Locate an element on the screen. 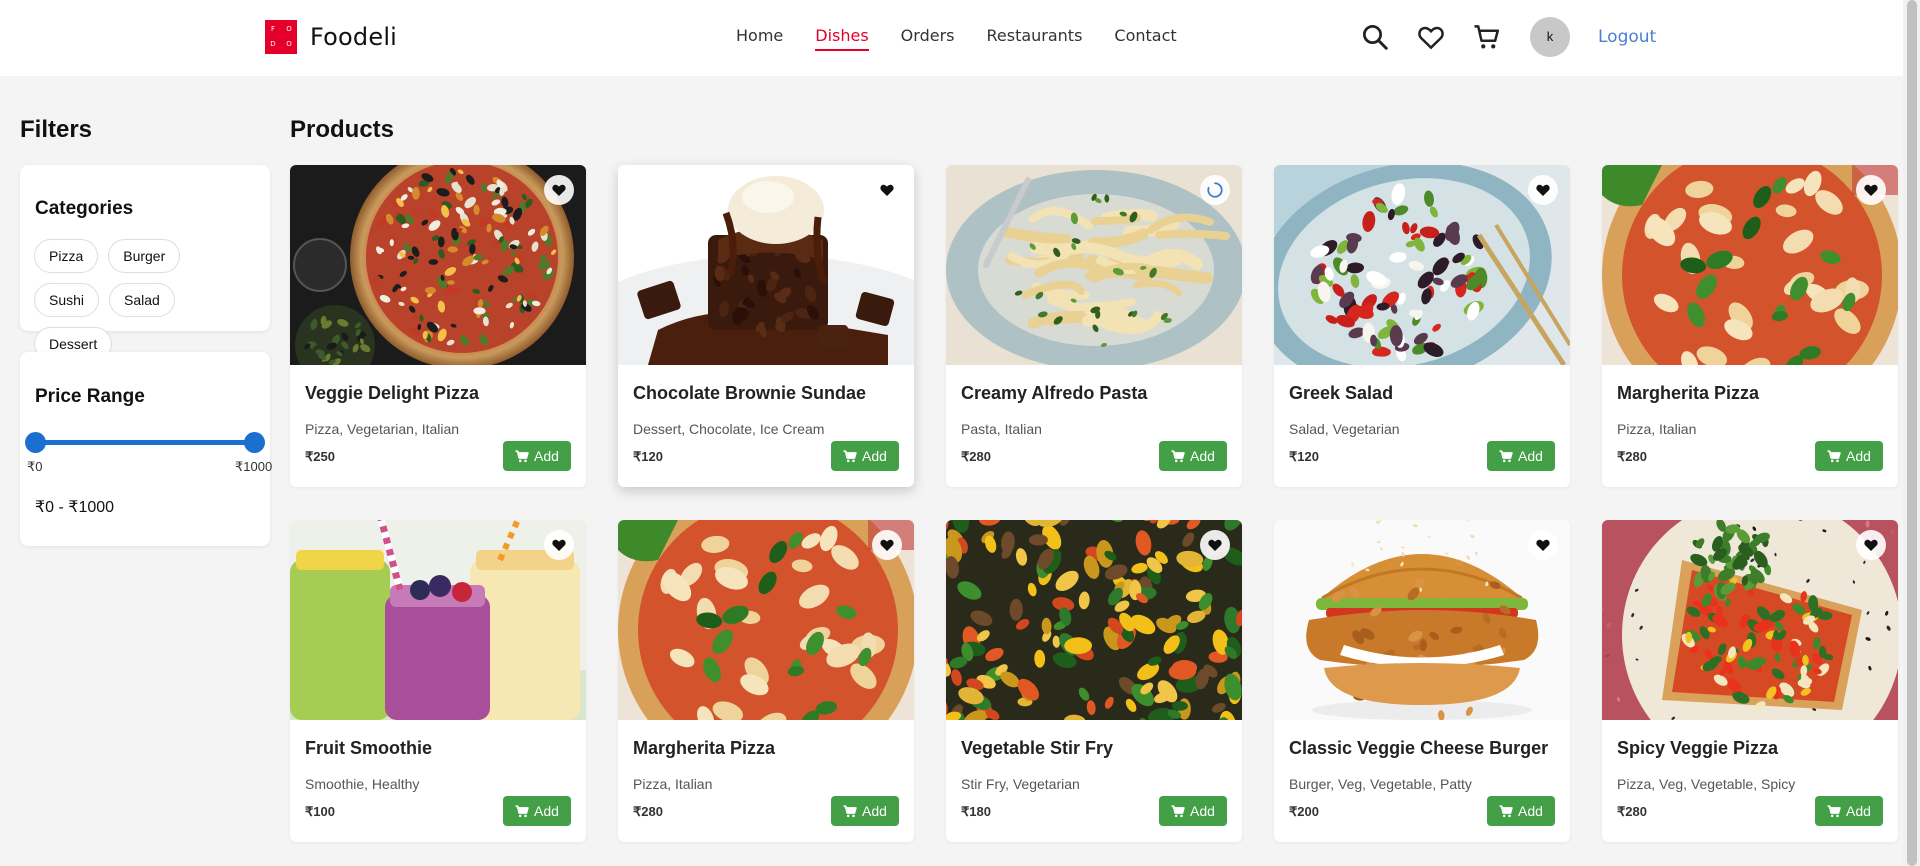 This screenshot has height=866, width=1920. product-name: Classic Veggie Cheese Burger is located at coordinates (1419, 748).